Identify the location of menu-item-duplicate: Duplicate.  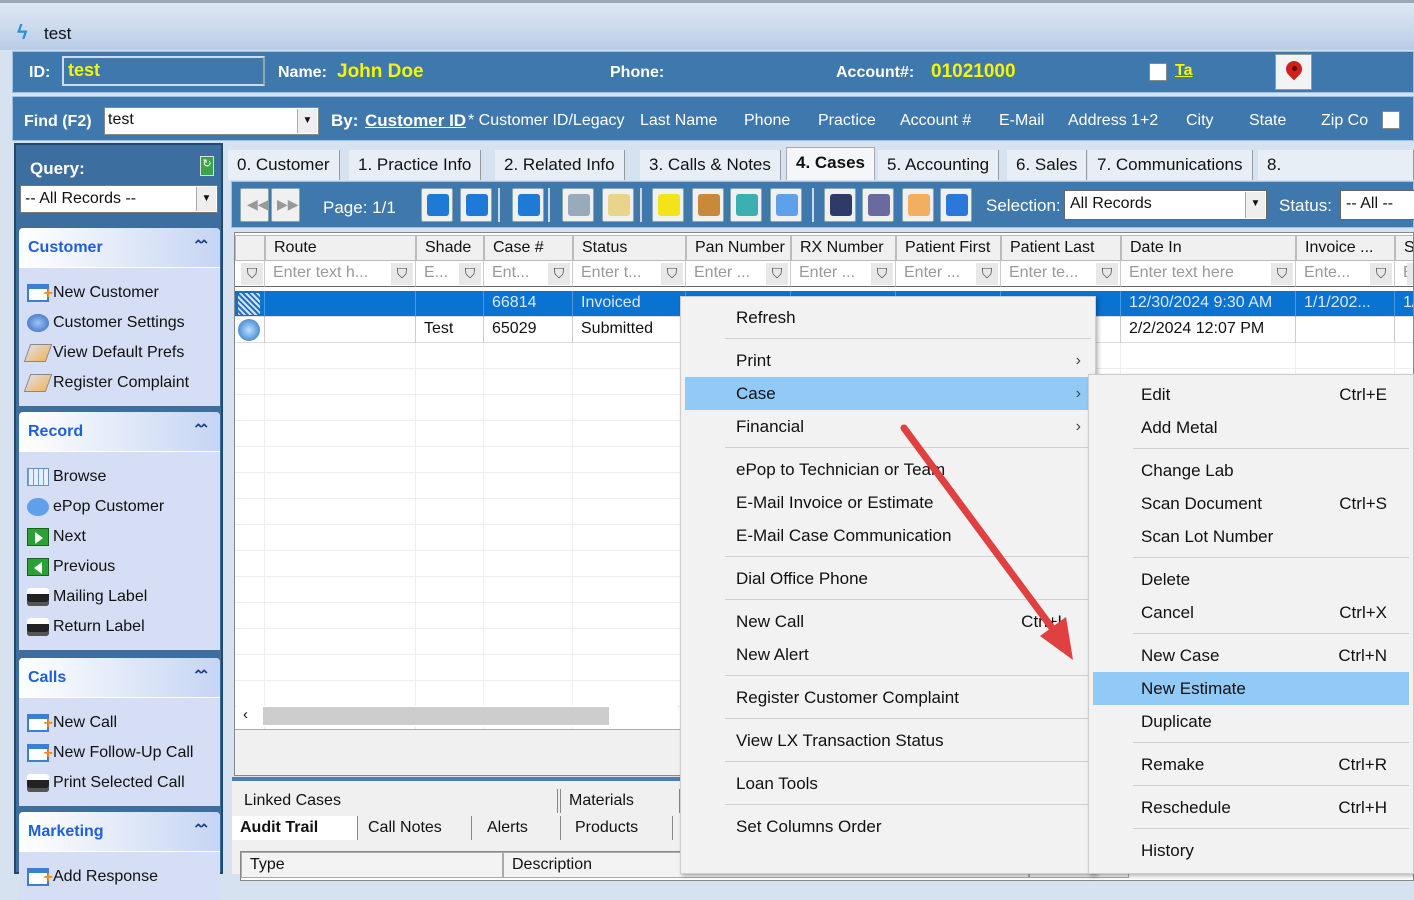
(1251, 721).